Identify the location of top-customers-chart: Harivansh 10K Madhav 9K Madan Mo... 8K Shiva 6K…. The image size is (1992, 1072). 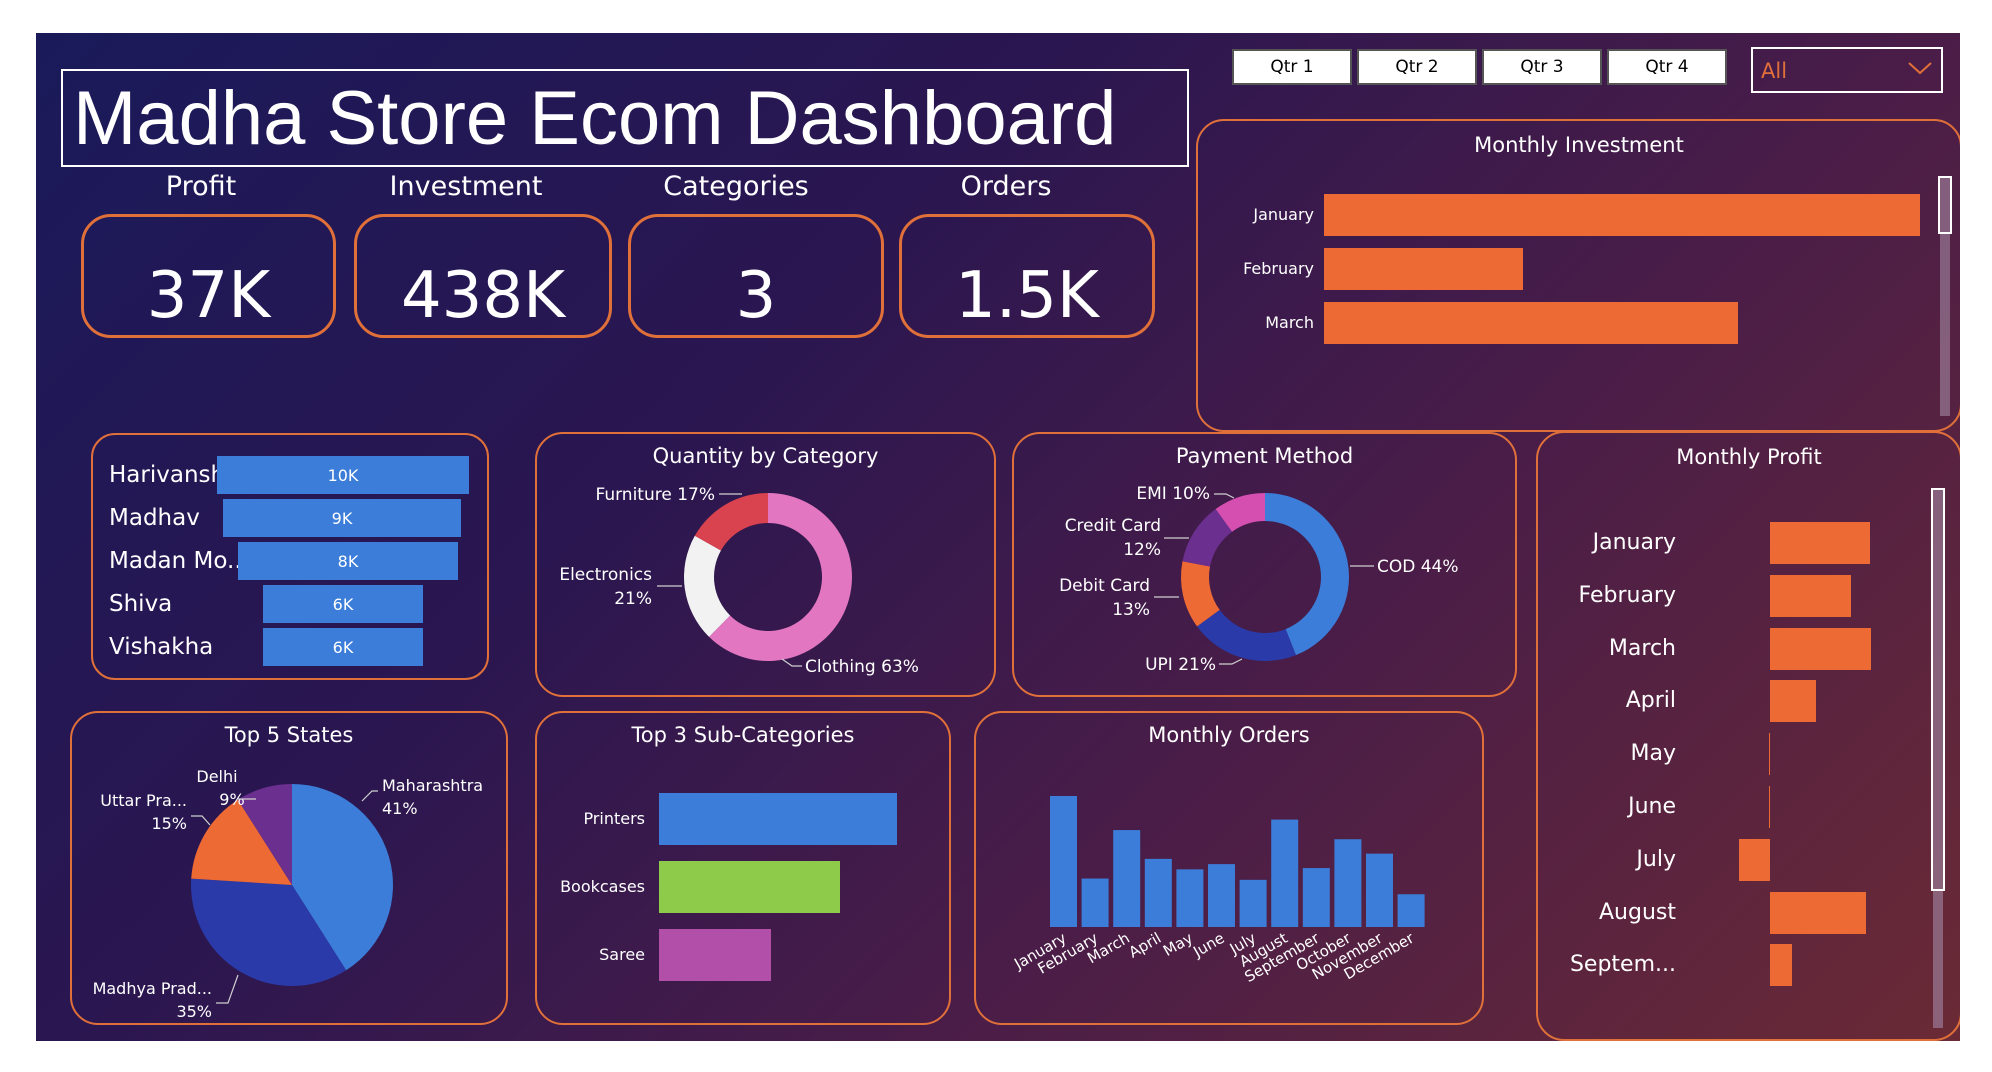
(292, 558).